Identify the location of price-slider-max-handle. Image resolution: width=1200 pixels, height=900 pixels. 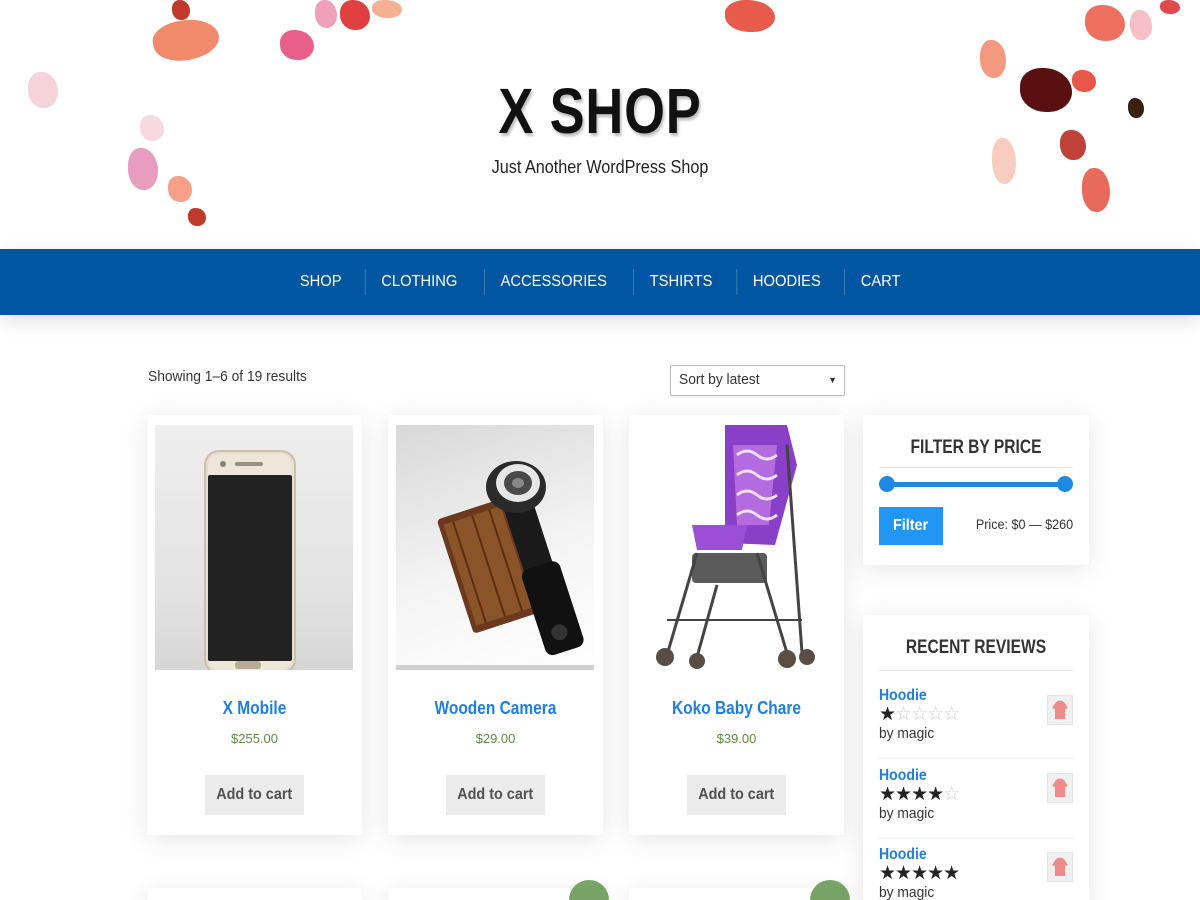
(1065, 484).